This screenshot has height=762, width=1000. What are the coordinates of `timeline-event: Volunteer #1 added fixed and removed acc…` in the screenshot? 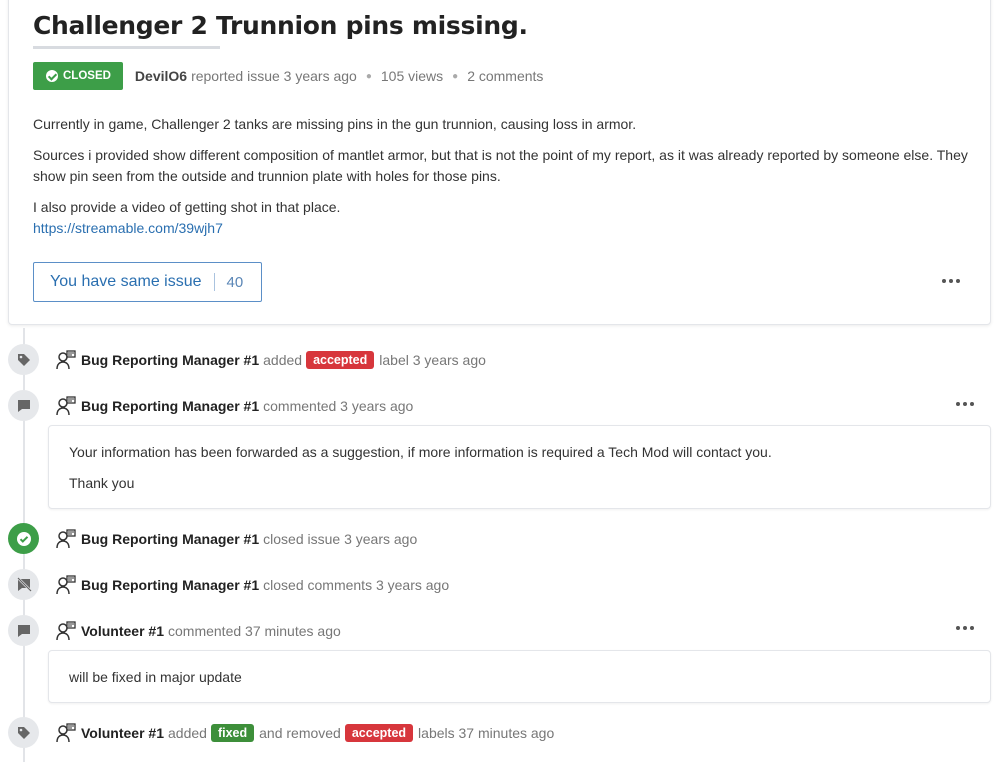 It's located at (305, 733).